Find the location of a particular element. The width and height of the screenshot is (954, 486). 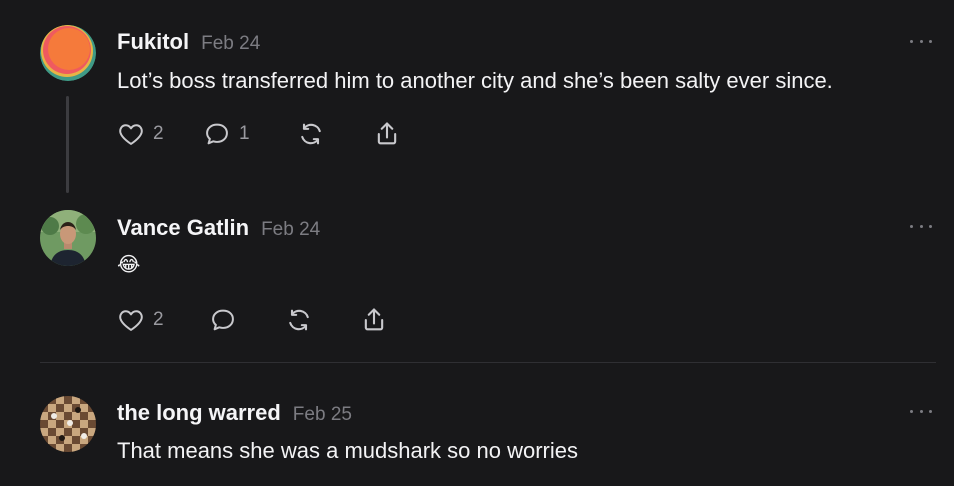

author-name: the long warred Feb 25 is located at coordinates (234, 413).